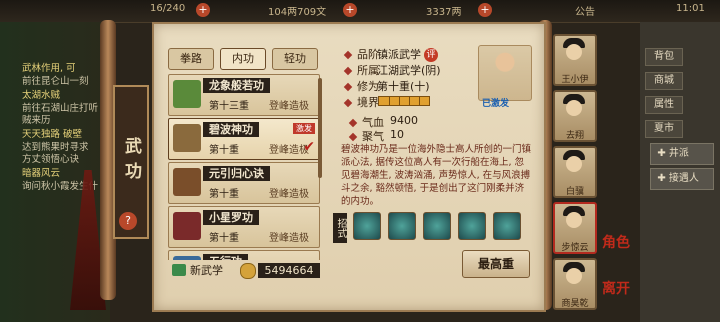 The image size is (720, 322). I want to click on skill-item: 元引归心诀第十重 登峰造极, so click(244, 183).